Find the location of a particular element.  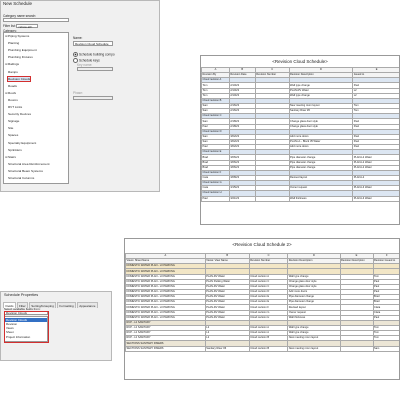

category-item-label: Piping Systems is located at coordinates (19, 36).